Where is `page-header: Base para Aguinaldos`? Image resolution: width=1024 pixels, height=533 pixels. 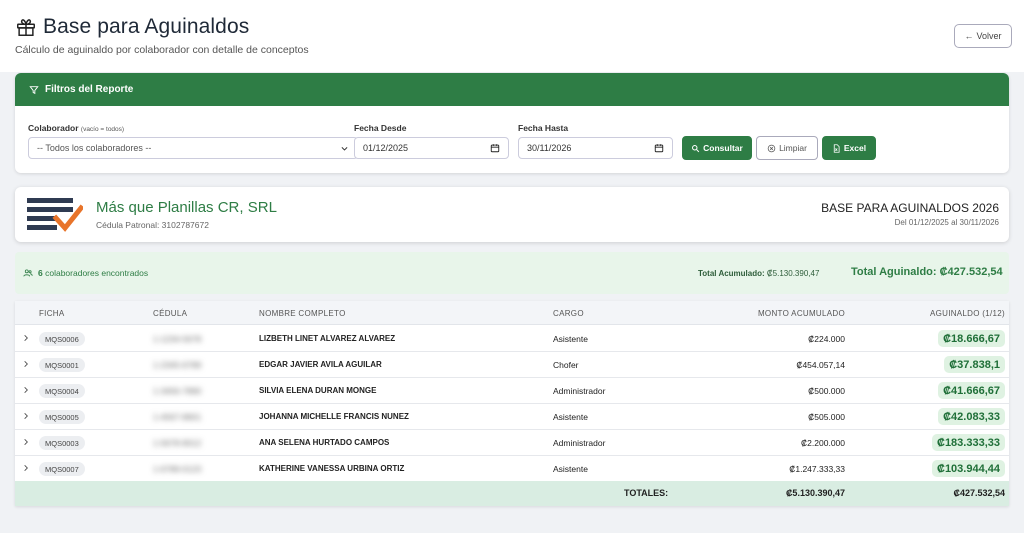 page-header: Base para Aguinaldos is located at coordinates (132, 27).